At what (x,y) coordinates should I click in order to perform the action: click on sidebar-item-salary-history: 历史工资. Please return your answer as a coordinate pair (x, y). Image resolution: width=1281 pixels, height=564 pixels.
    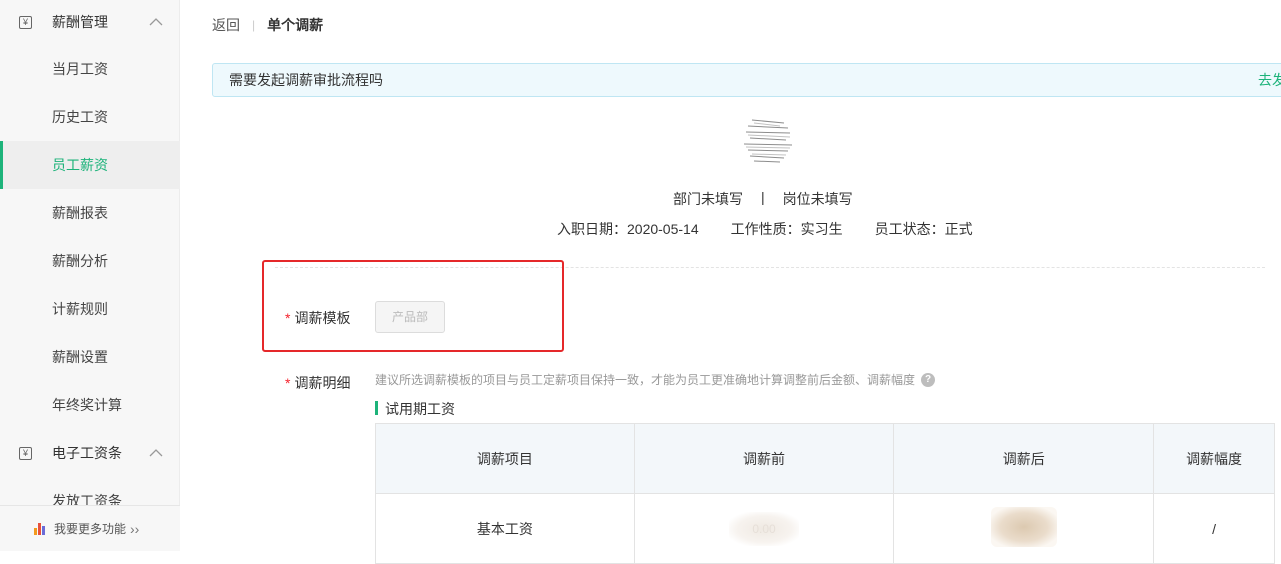
    Looking at the image, I should click on (90, 117).